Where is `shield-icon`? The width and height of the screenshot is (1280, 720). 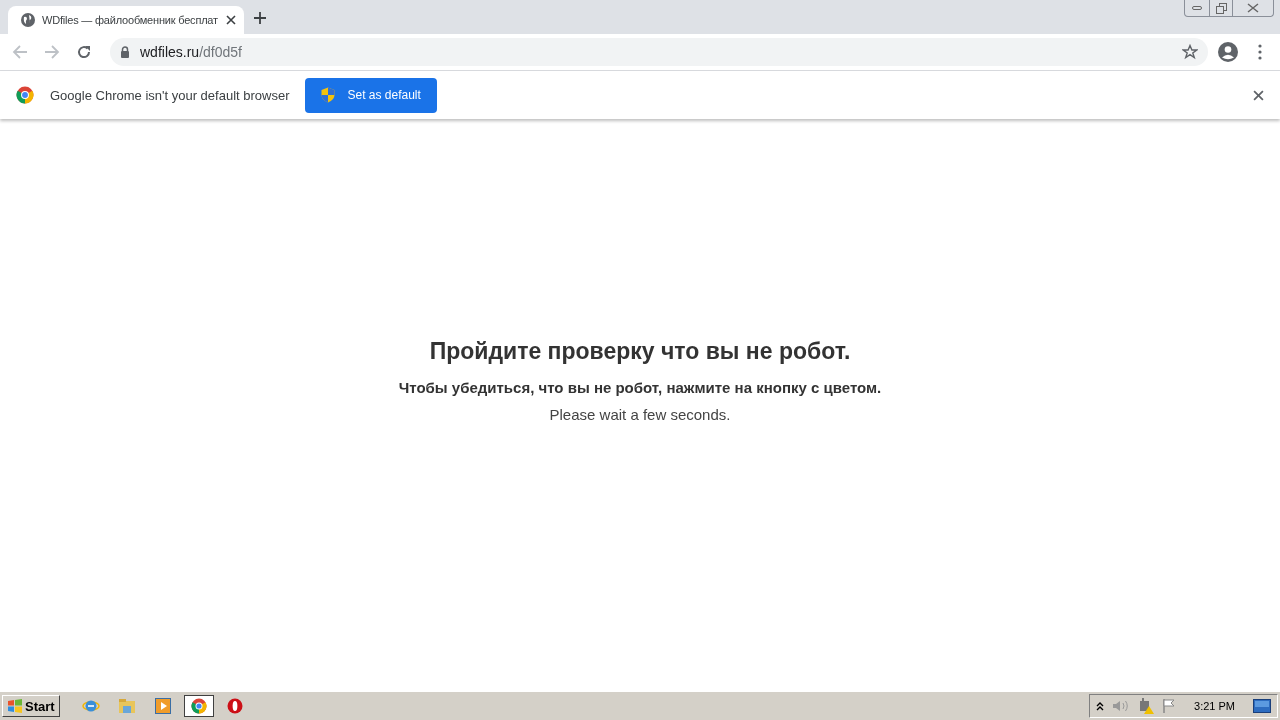
shield-icon is located at coordinates (328, 95).